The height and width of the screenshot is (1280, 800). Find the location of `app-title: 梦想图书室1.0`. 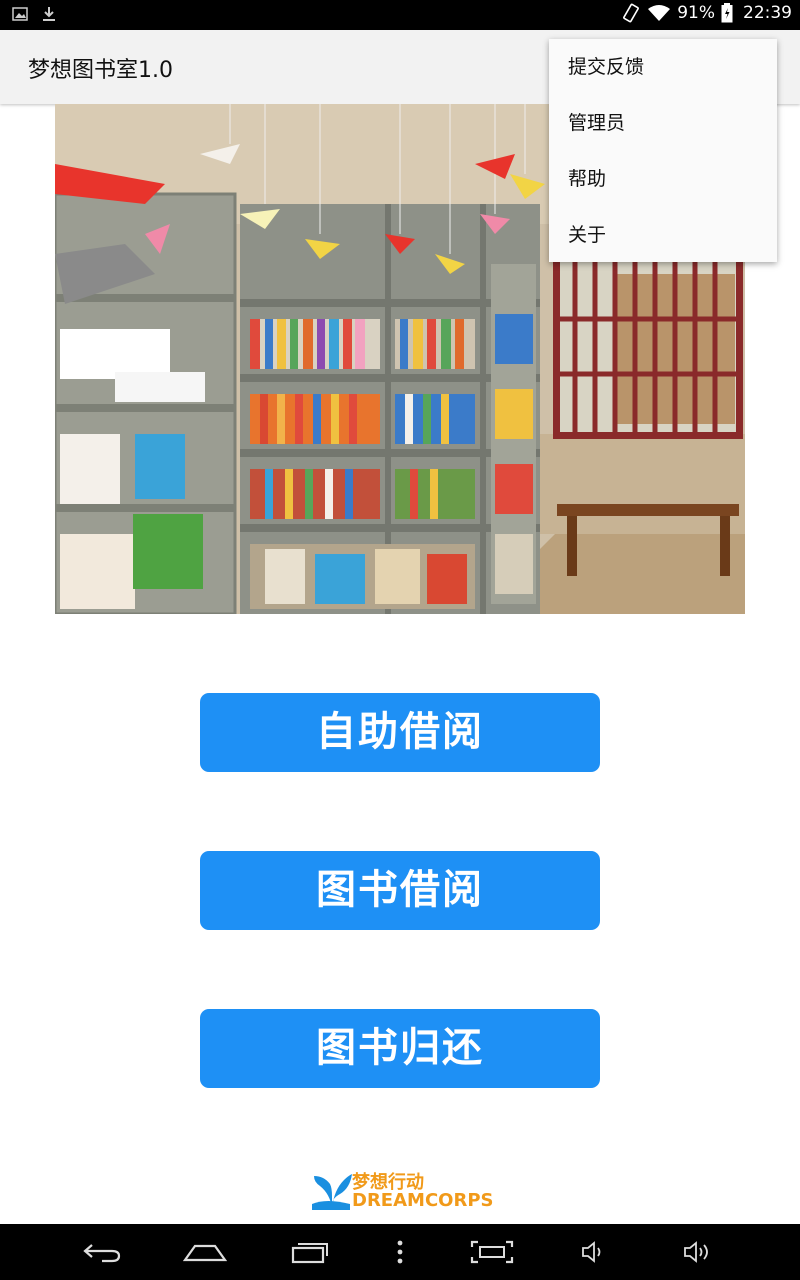

app-title: 梦想图书室1.0 is located at coordinates (100, 70).